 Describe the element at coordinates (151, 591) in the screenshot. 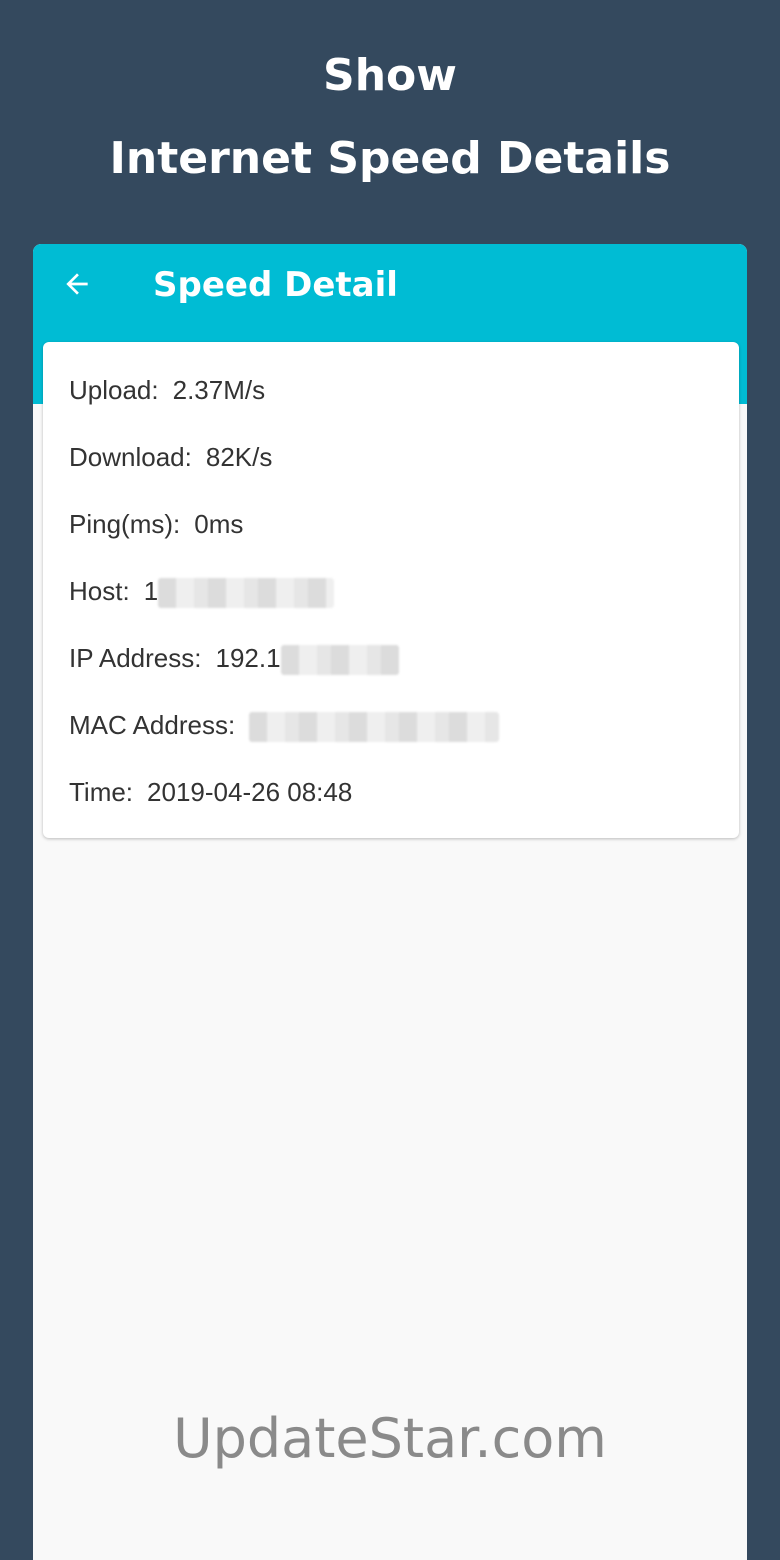

I see `host-value: 1` at that location.